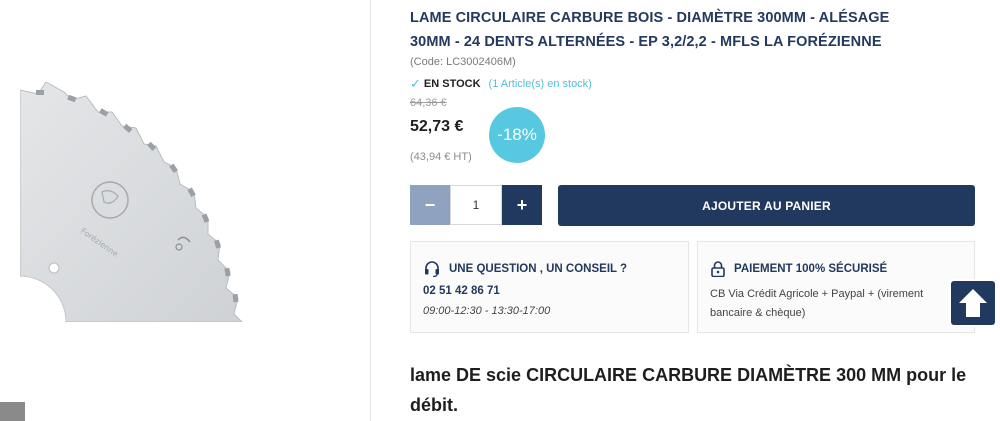 This screenshot has width=1000, height=421. I want to click on current-price: 52,73 €, so click(437, 126).